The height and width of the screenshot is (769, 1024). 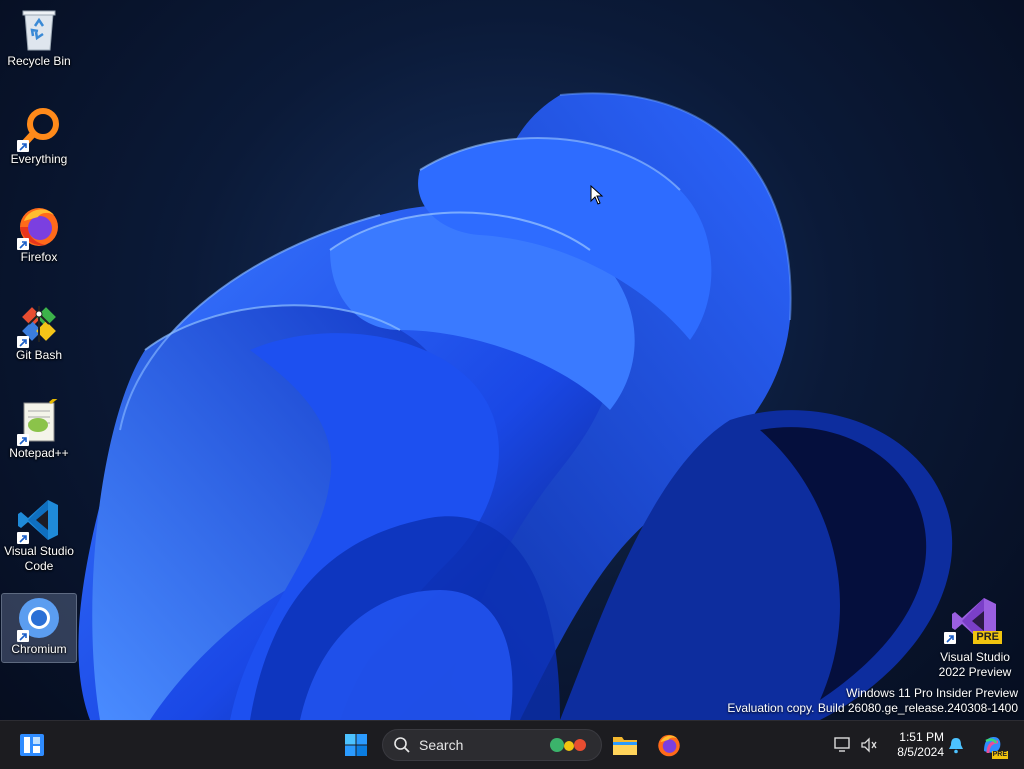 I want to click on desktop-icon-label: Recycle Bin, so click(x=39, y=61).